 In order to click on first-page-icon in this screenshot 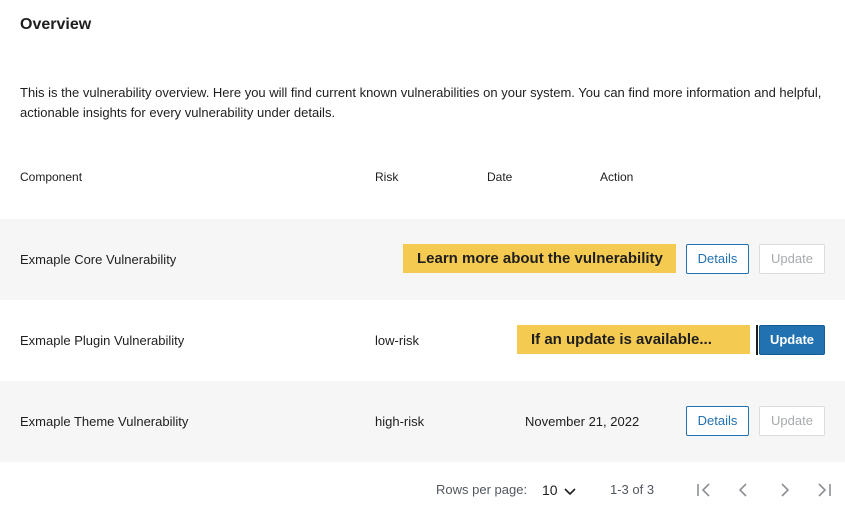, I will do `click(704, 490)`.